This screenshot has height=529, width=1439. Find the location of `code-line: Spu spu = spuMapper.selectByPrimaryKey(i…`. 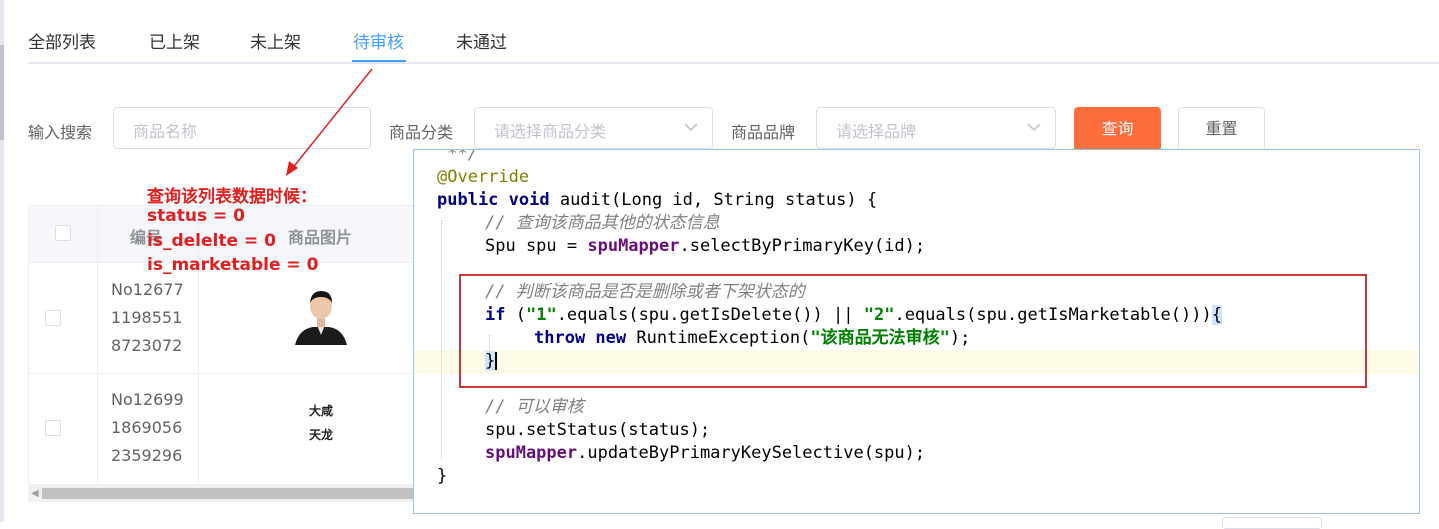

code-line: Spu spu = spuMapper.selectByPrimaryKey(i… is located at coordinates (705, 246).